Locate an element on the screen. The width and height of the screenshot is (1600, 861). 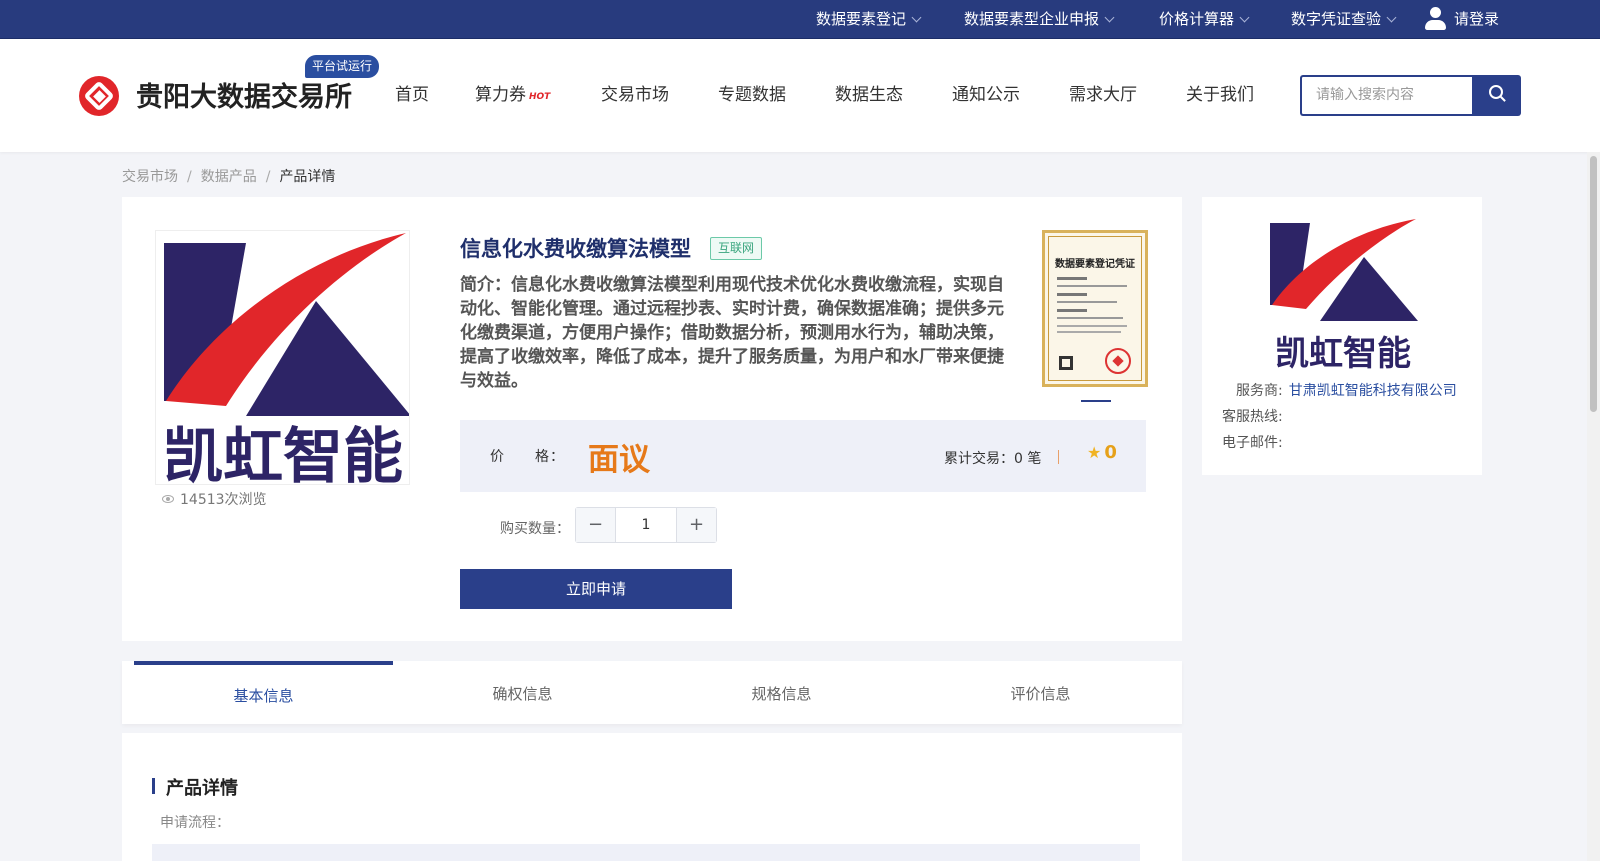
rating: ★ 0 is located at coordinates (1102, 452).